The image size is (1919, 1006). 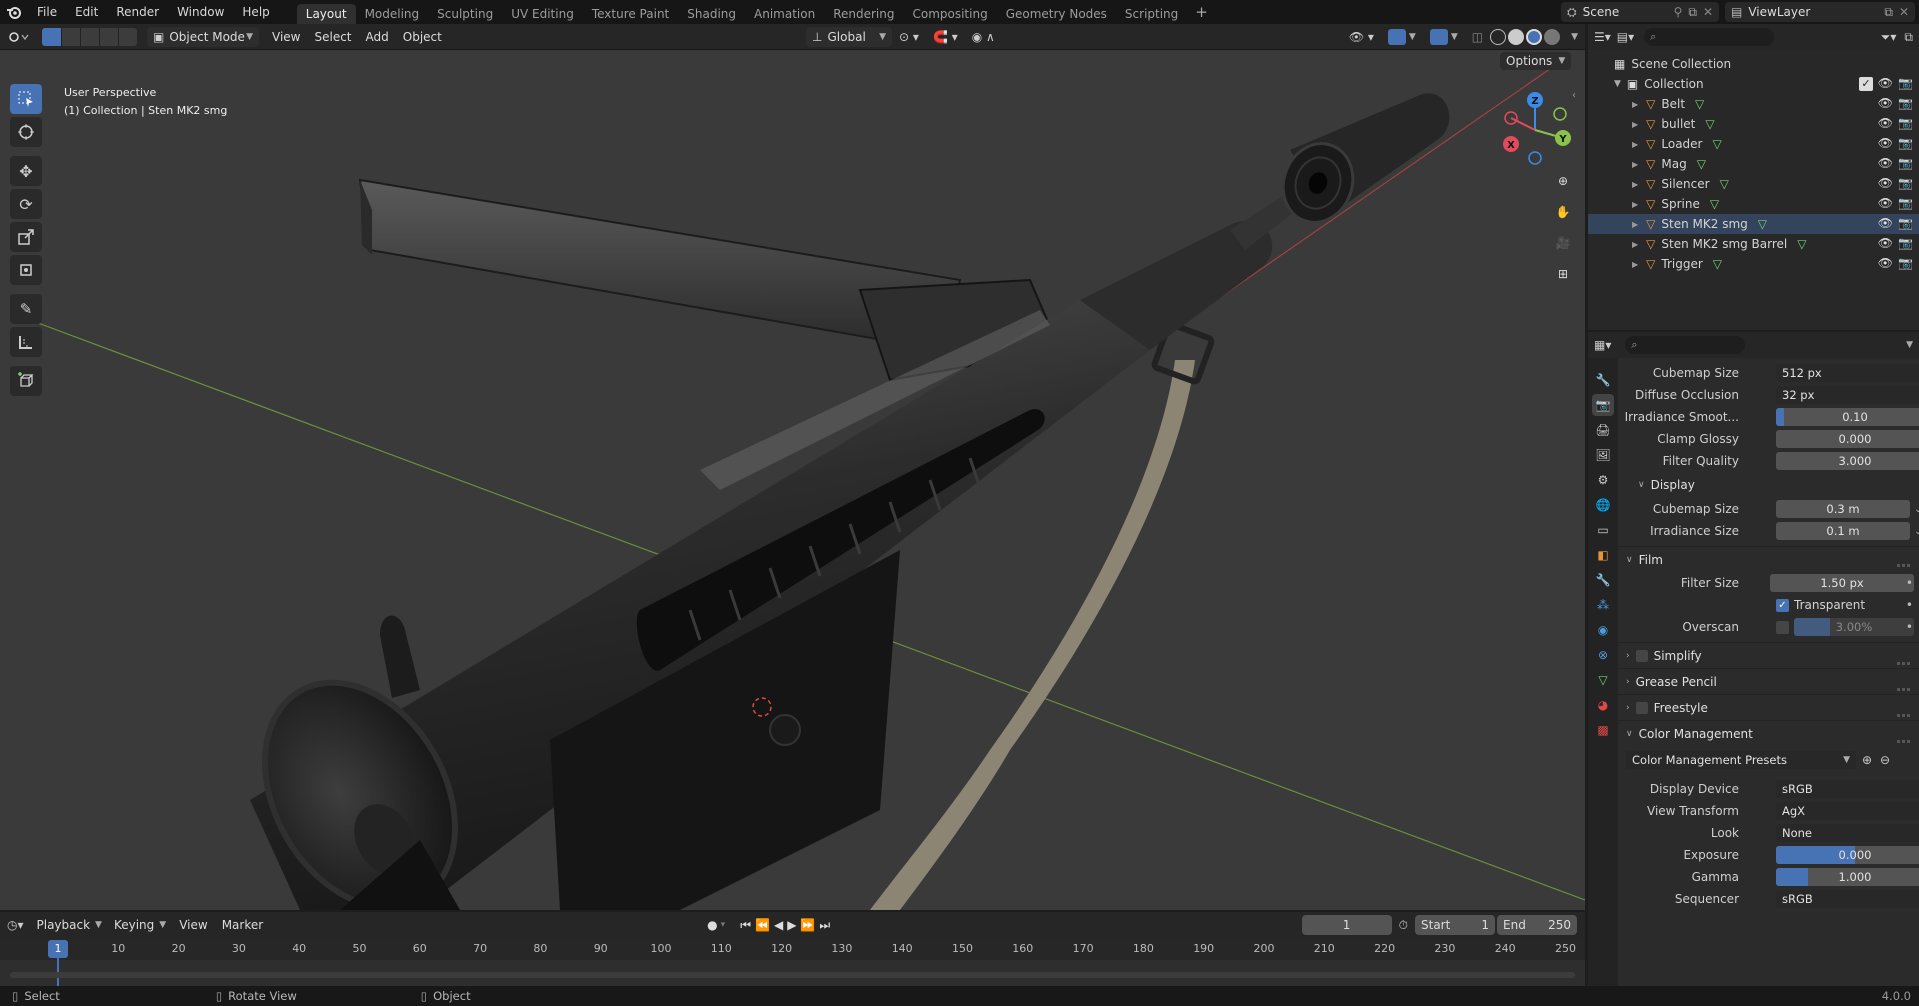 I want to click on play-icon: ▶, so click(x=791, y=925).